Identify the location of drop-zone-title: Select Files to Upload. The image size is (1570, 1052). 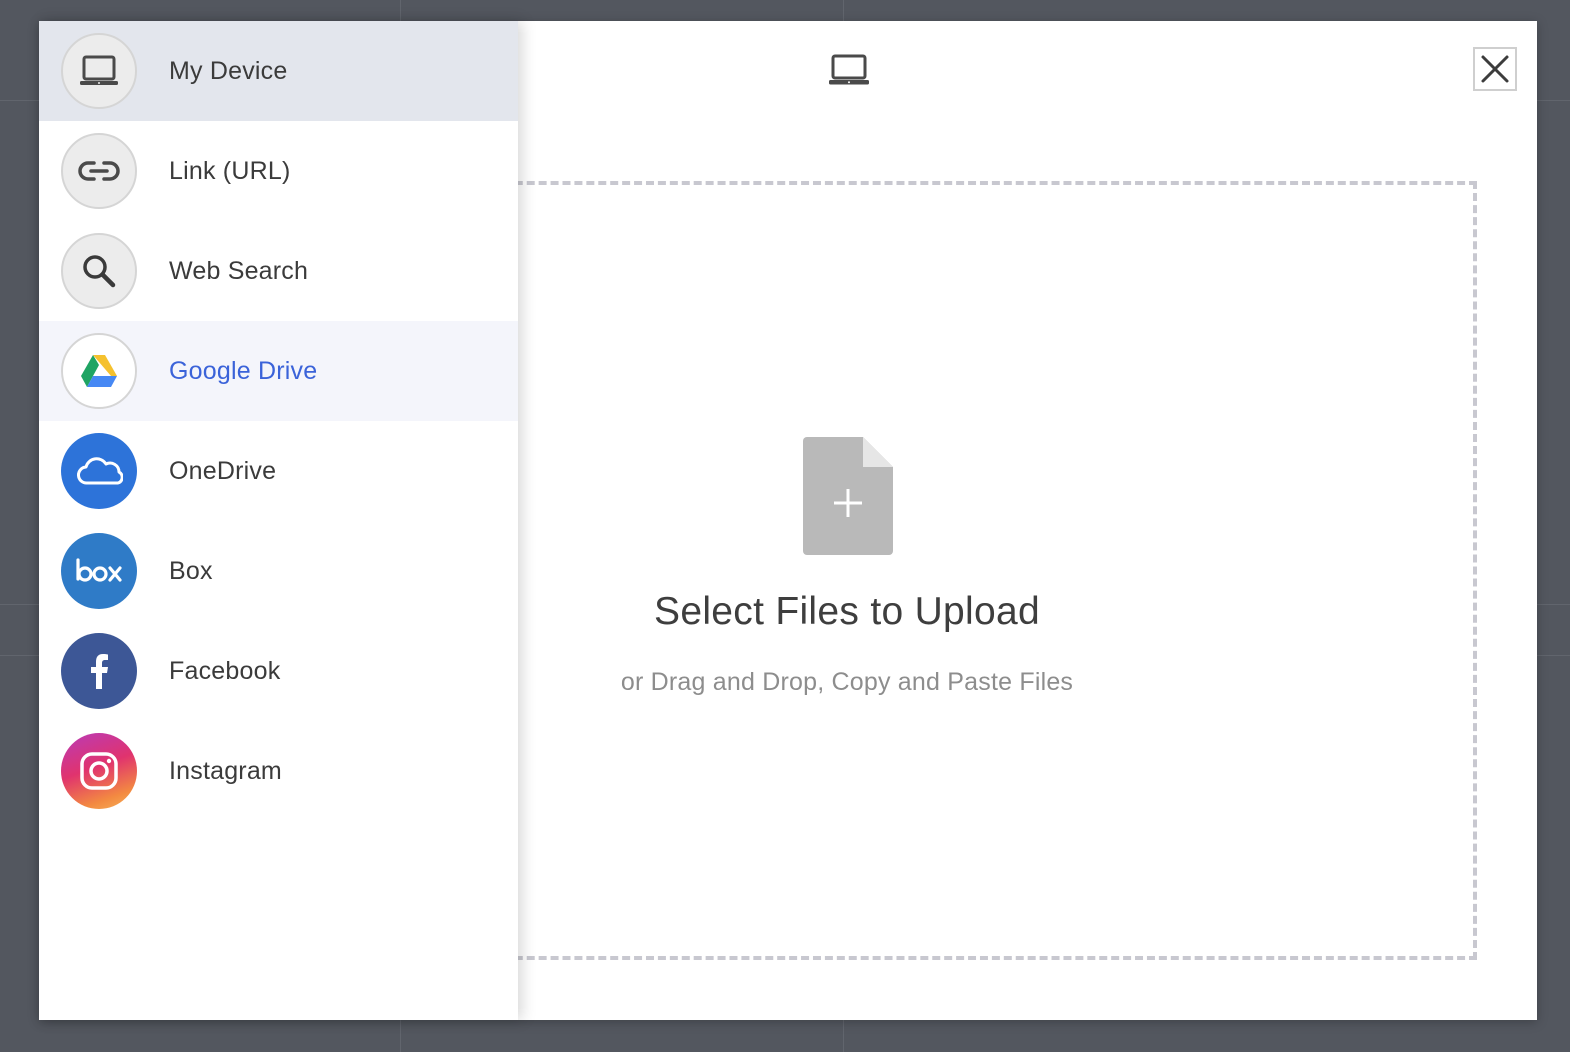
(847, 612).